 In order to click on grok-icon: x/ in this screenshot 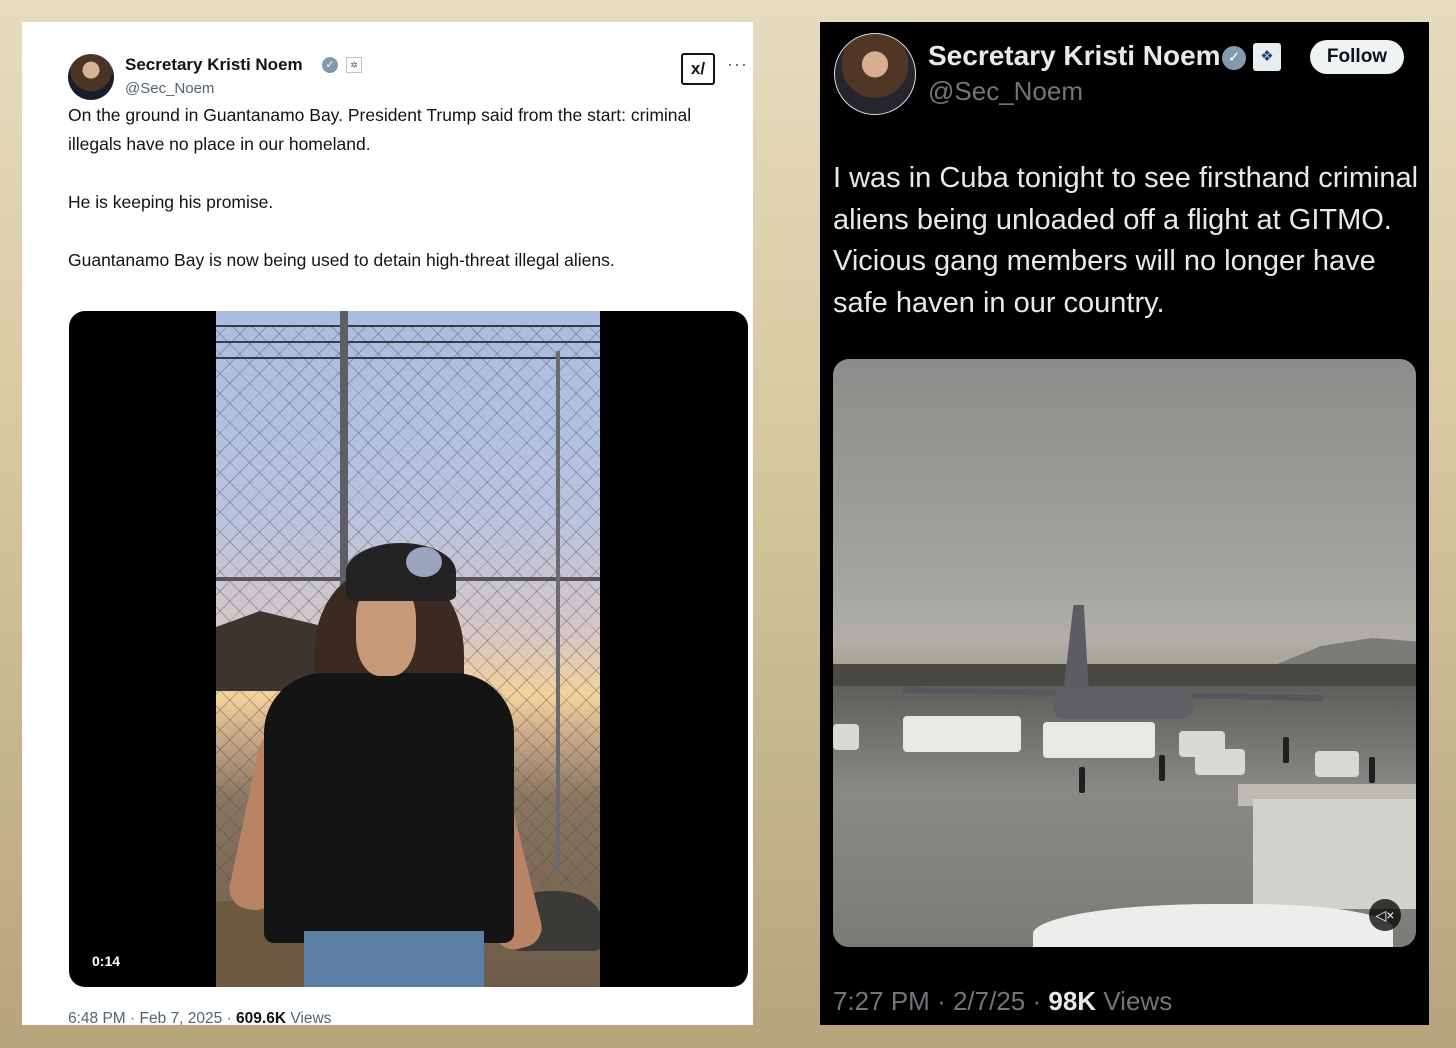, I will do `click(698, 69)`.